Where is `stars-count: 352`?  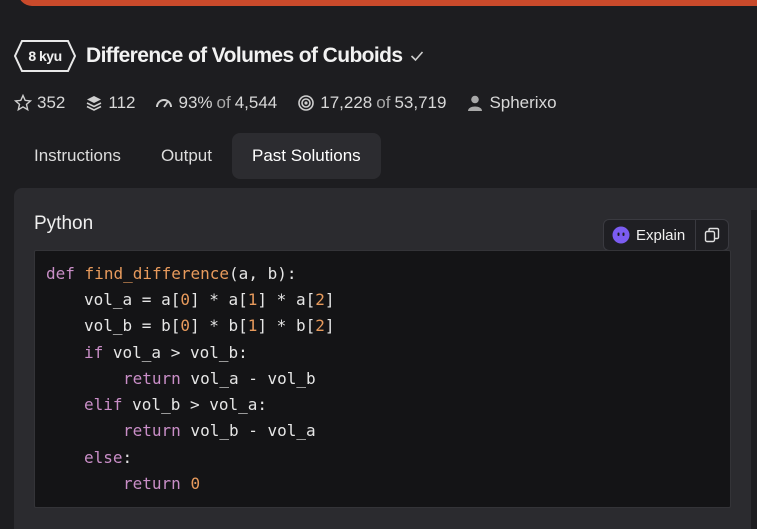 stars-count: 352 is located at coordinates (51, 102).